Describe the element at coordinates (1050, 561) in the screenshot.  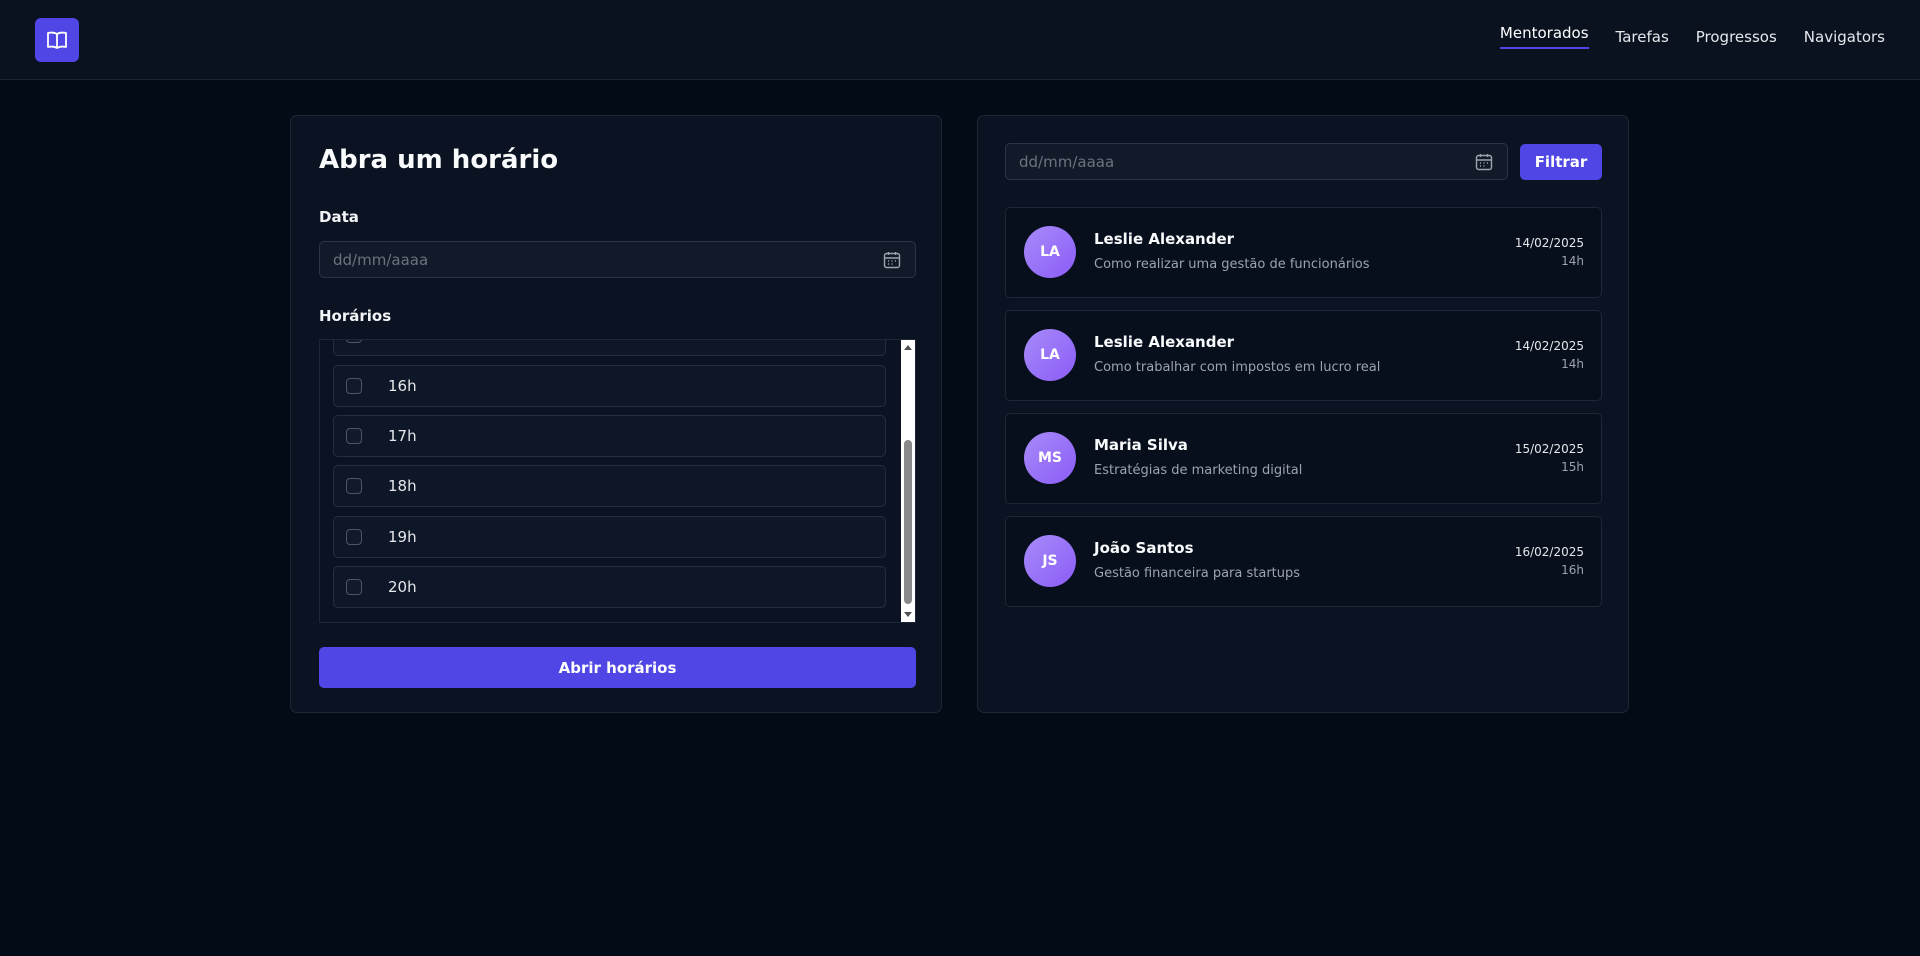
I see `avatar: JS` at that location.